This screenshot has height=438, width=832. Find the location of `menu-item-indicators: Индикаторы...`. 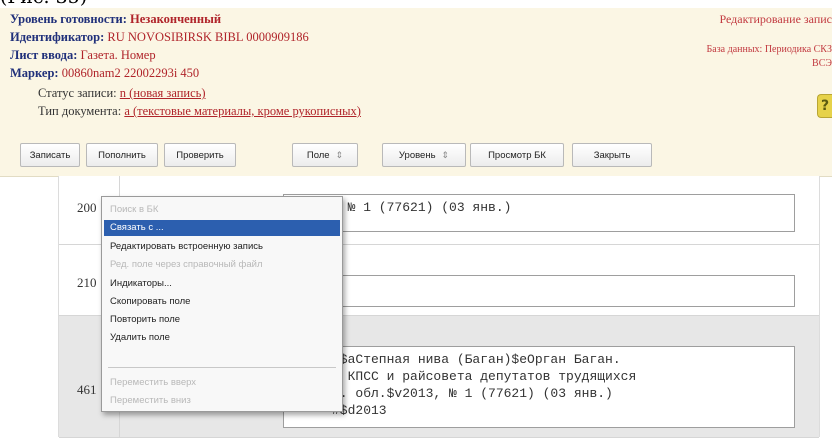

menu-item-indicators: Индикаторы... is located at coordinates (222, 284).